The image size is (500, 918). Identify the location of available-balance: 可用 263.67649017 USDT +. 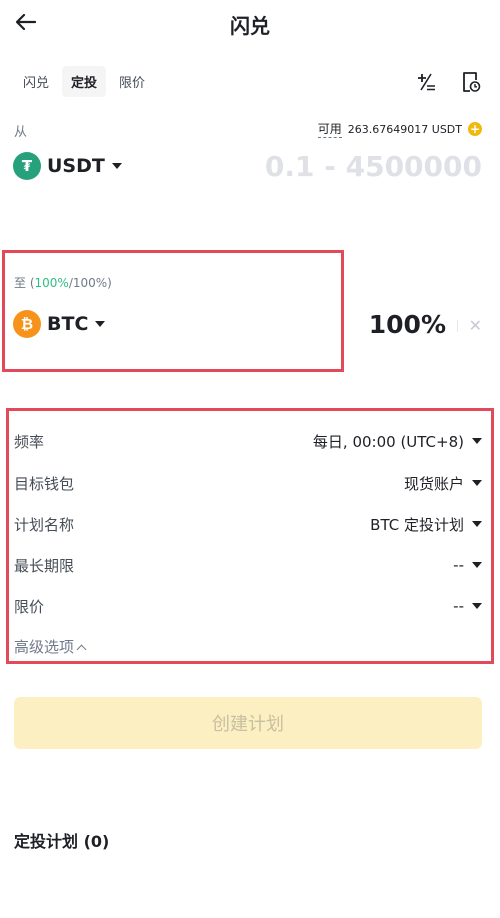
(399, 129).